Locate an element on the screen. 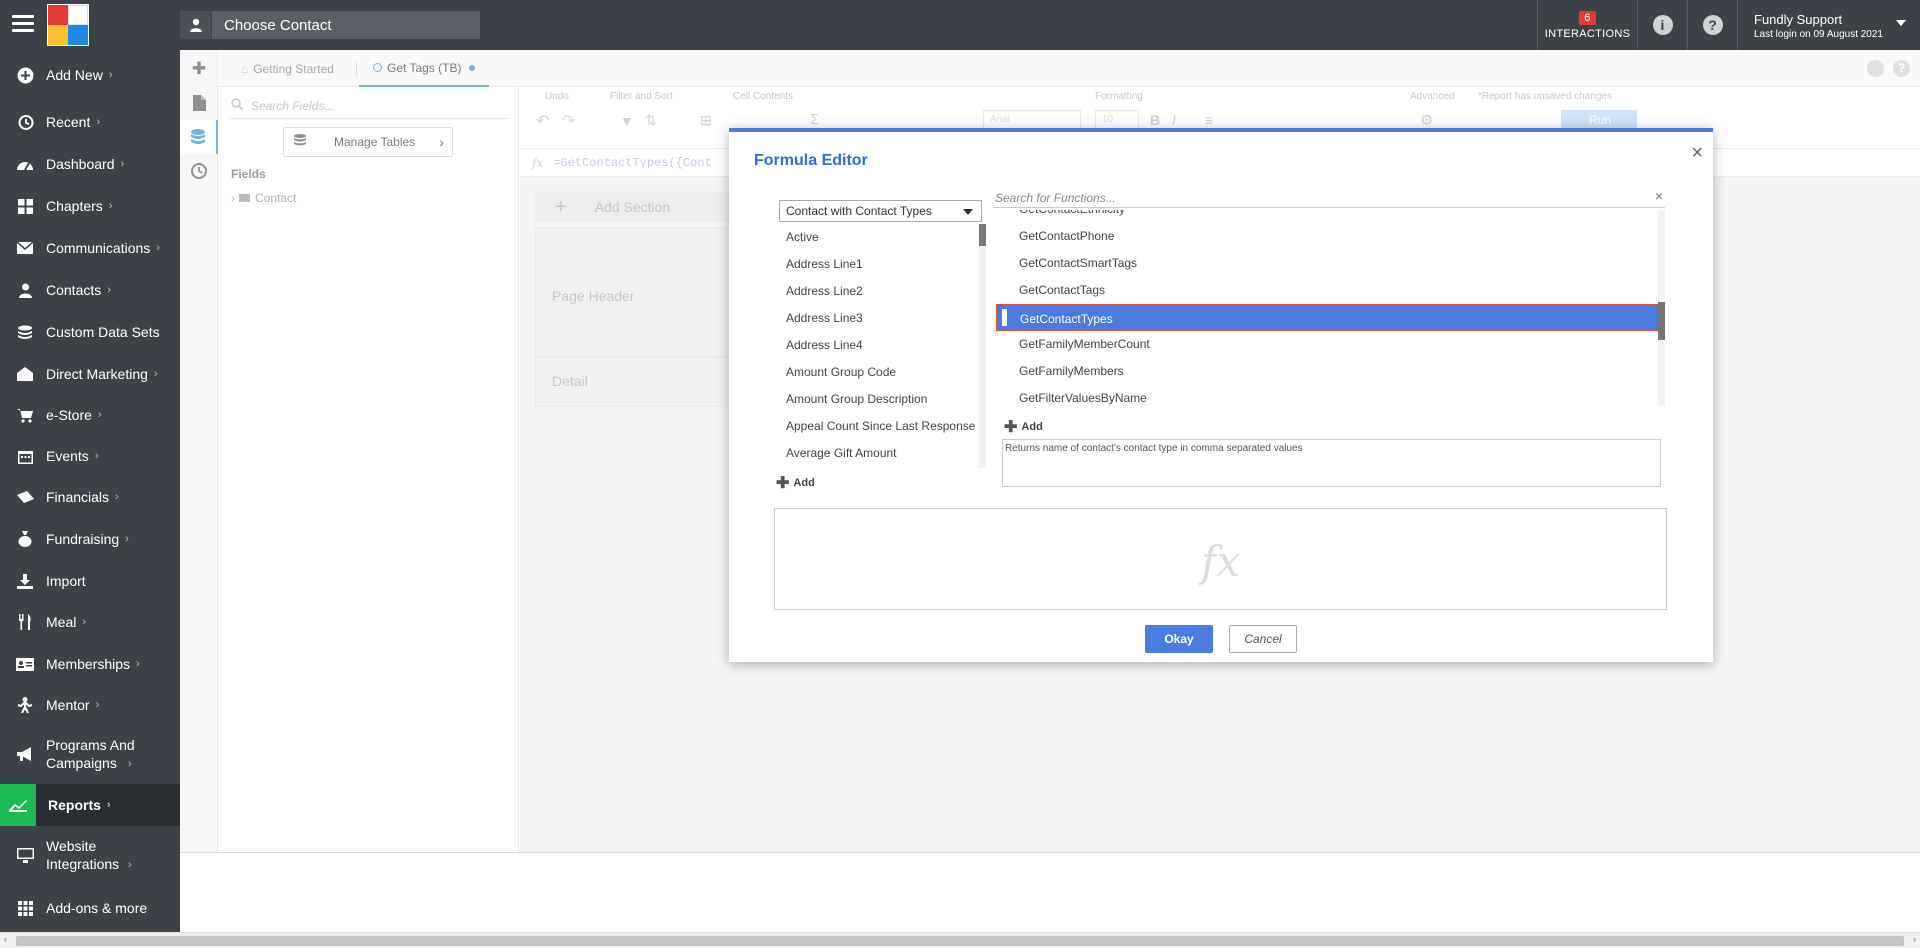 The image size is (1920, 948). plus-circle-icon is located at coordinates (25, 75).